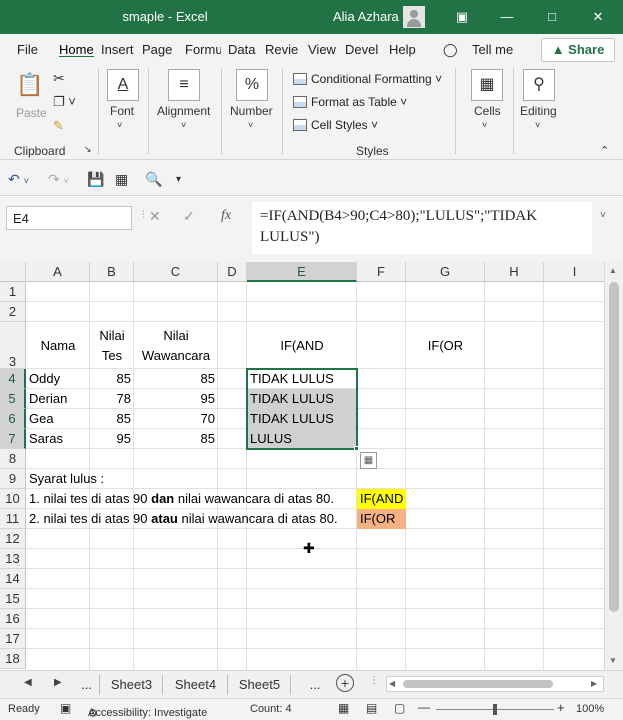  I want to click on prev-sheet-icon: ◀, so click(28, 682).